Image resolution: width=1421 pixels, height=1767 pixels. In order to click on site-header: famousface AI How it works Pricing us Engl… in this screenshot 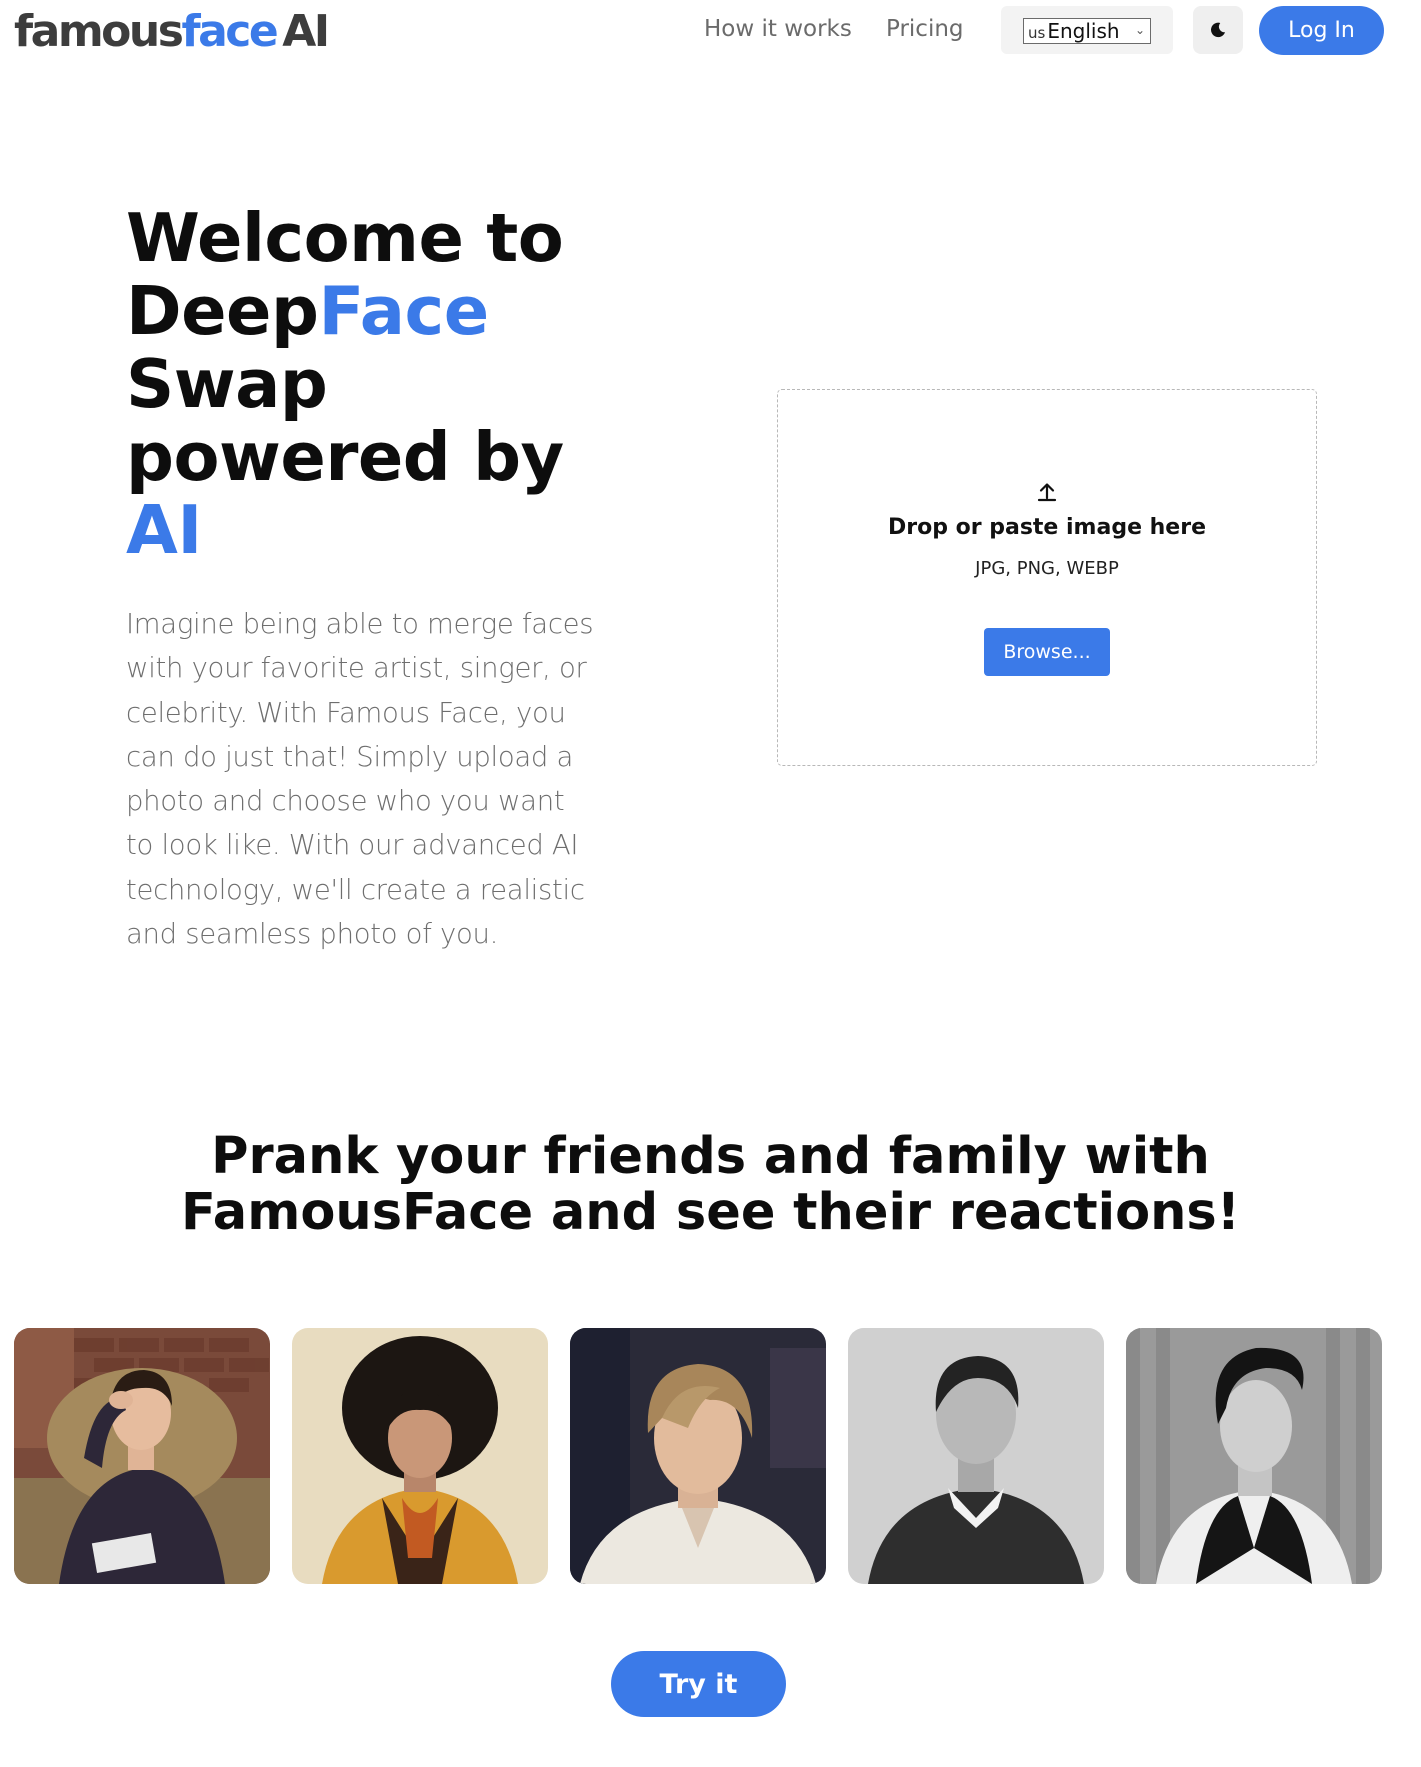, I will do `click(710, 32)`.